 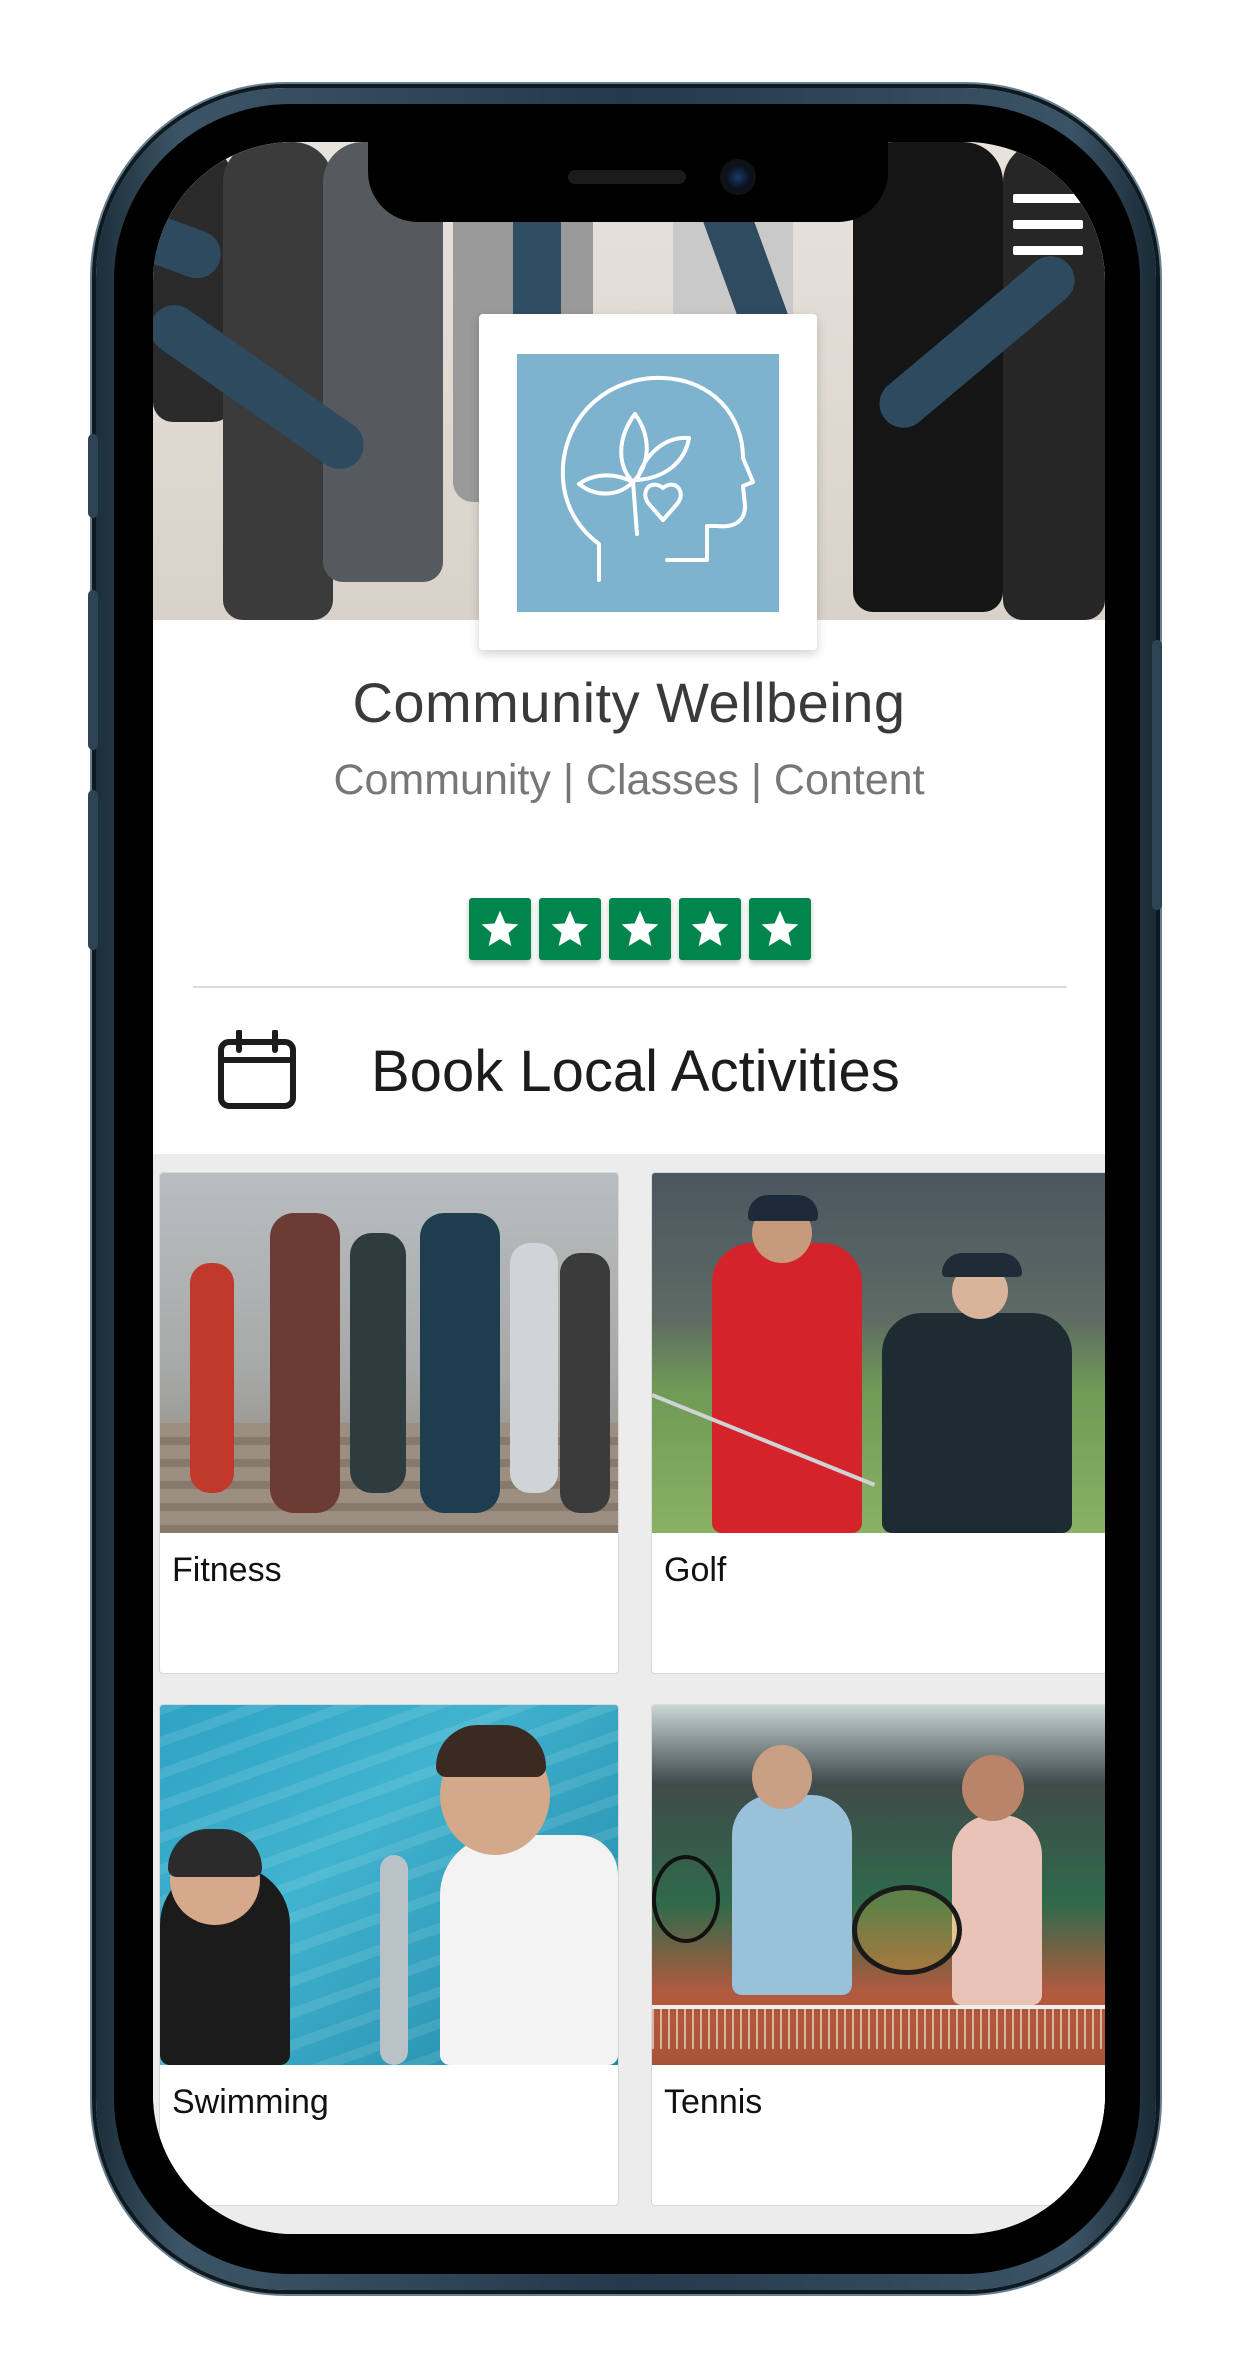 What do you see at coordinates (878, 1885) in the screenshot?
I see `tennis-photo` at bounding box center [878, 1885].